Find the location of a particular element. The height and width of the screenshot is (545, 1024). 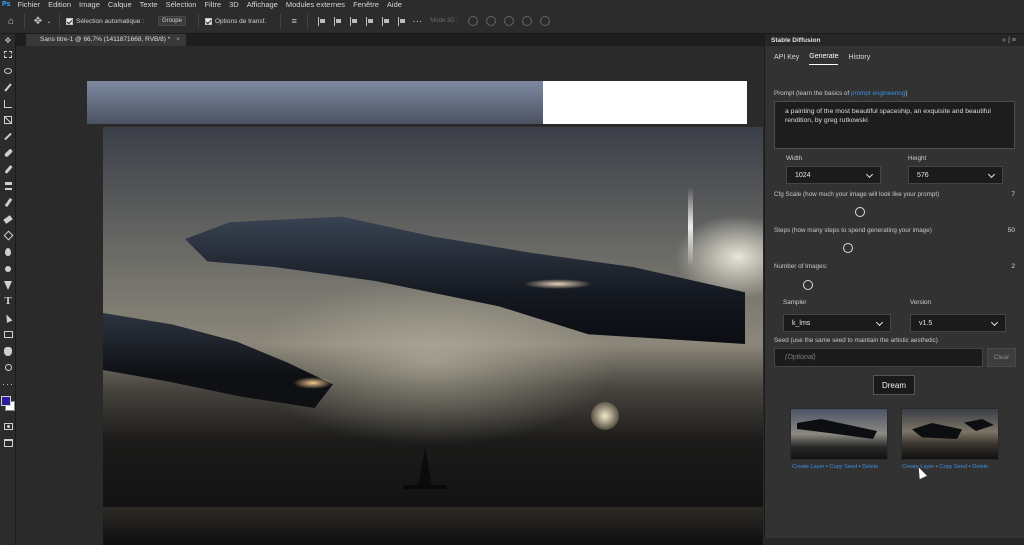

eyedropper-icon is located at coordinates (8, 136).